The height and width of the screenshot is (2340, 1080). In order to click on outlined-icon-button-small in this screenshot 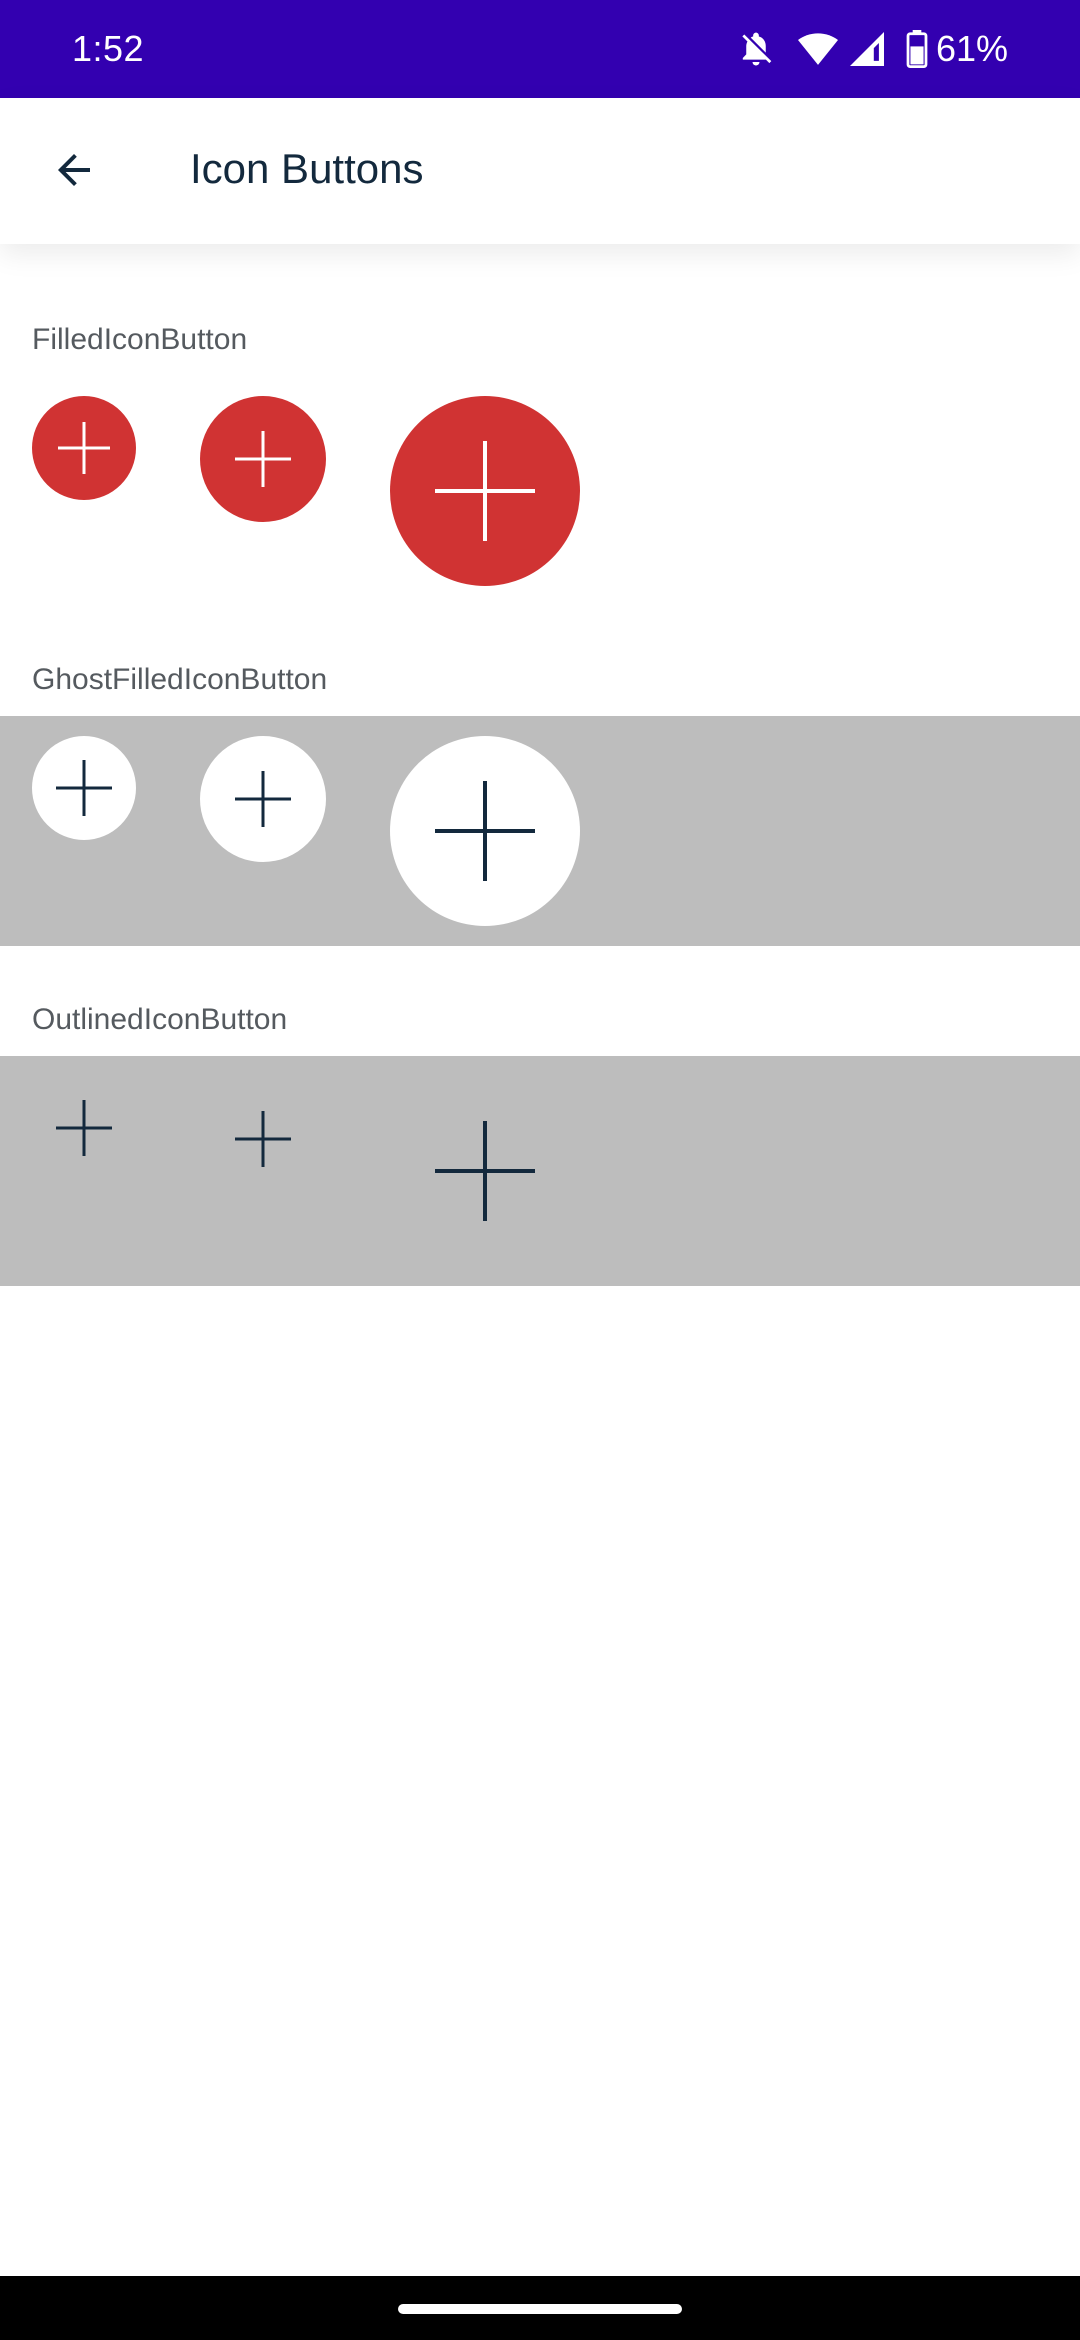, I will do `click(84, 1128)`.